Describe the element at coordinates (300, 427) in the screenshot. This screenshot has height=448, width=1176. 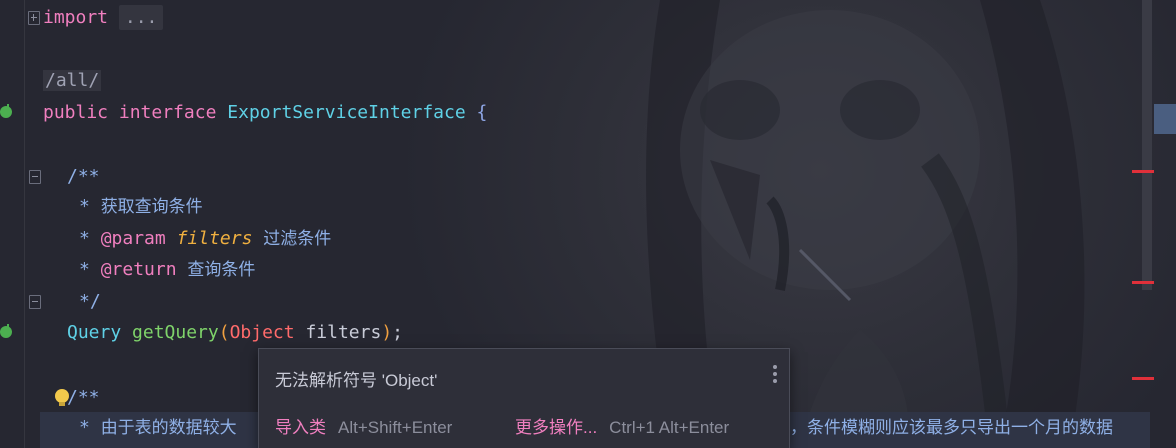
I see `import-class-link: 导入类` at that location.